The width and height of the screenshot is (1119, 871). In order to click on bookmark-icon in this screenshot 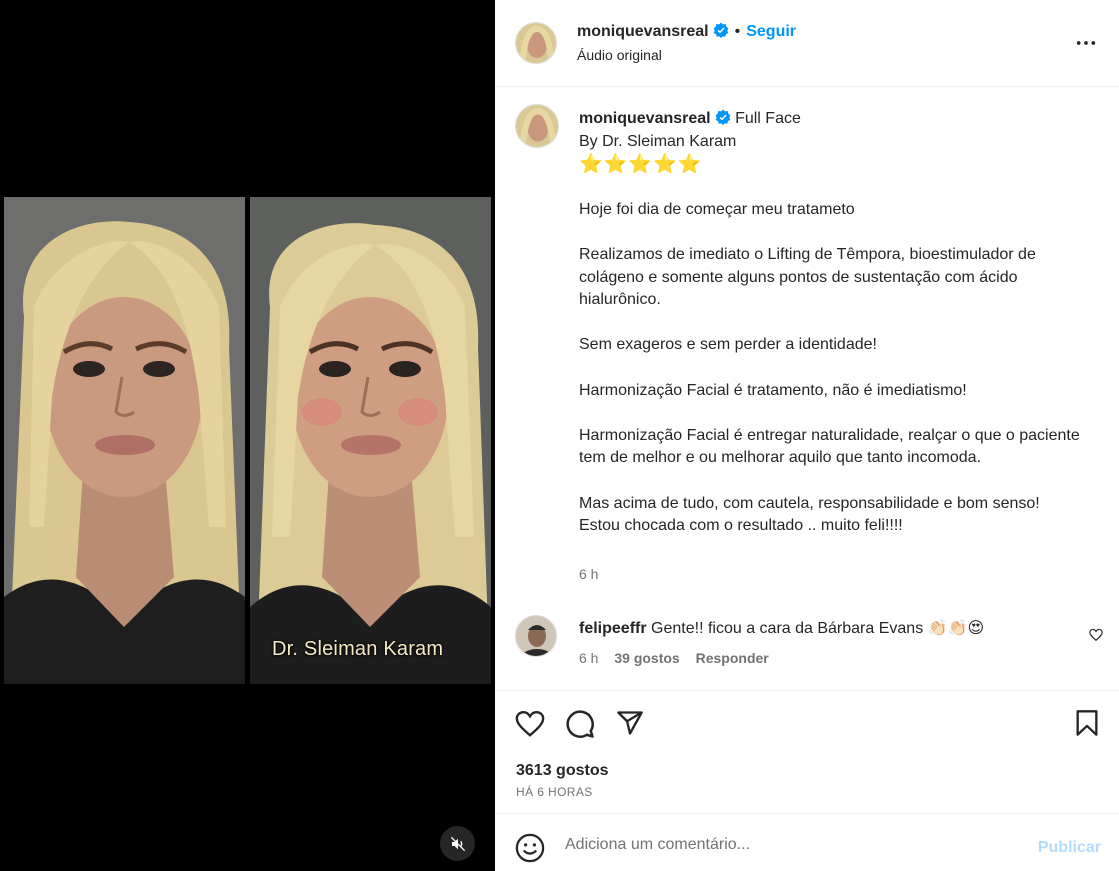, I will do `click(1087, 723)`.